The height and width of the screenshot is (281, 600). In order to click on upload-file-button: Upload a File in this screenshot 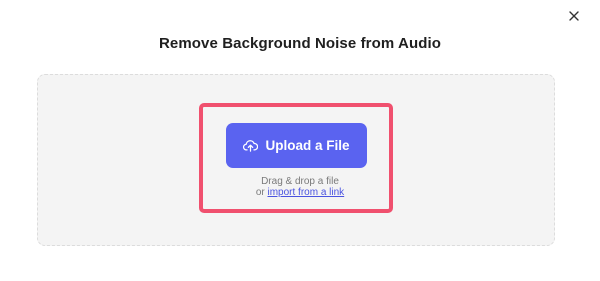, I will do `click(296, 145)`.